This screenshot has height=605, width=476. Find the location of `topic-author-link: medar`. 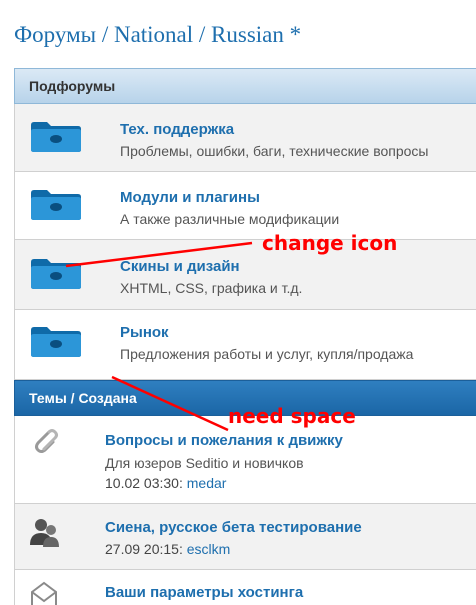

topic-author-link: medar is located at coordinates (207, 483).